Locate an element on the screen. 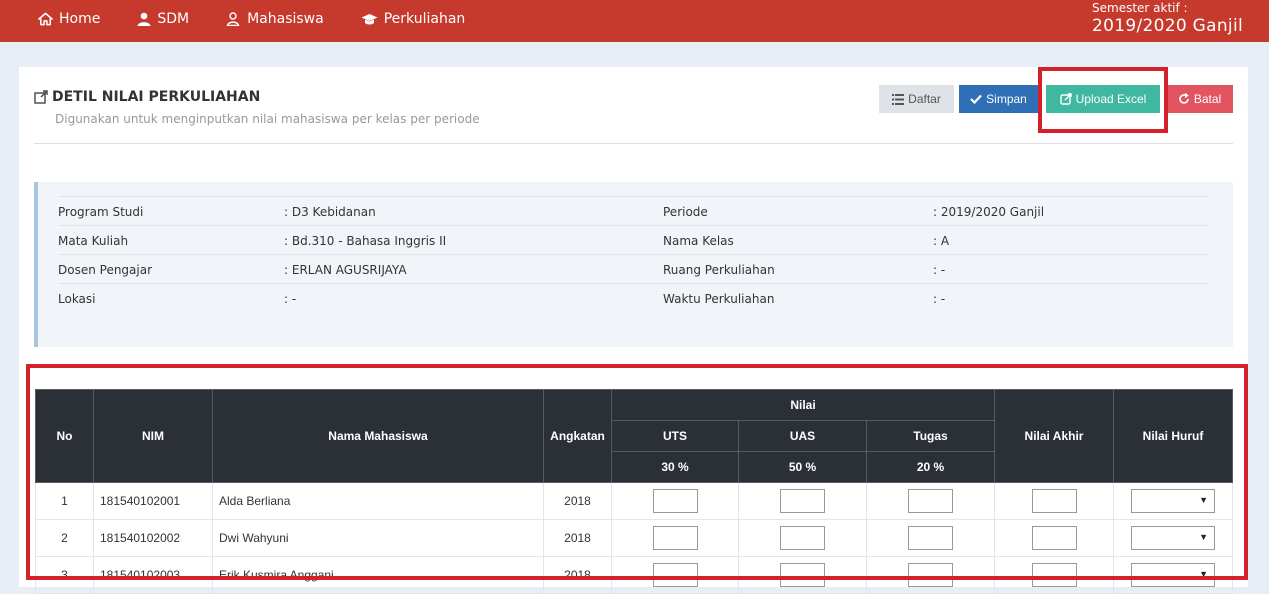 The height and width of the screenshot is (594, 1269). nav-mahasiswa-label: Mahasiswa is located at coordinates (285, 19).